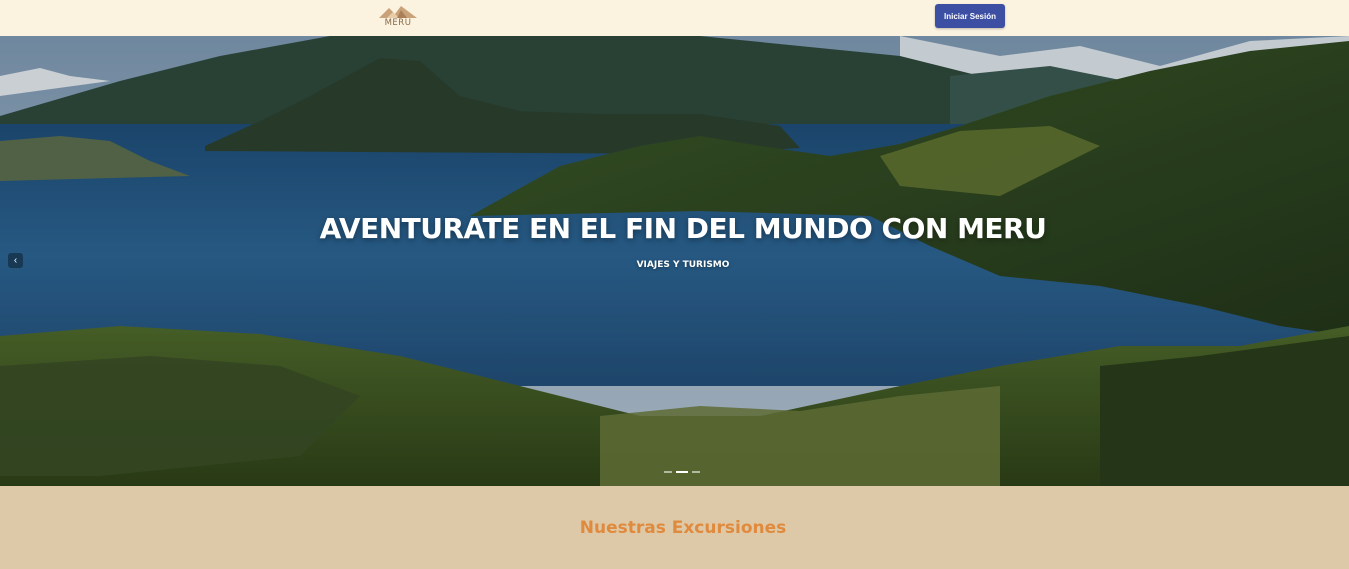 This screenshot has height=569, width=1349. I want to click on chevron-left-icon: ‹, so click(15, 260).